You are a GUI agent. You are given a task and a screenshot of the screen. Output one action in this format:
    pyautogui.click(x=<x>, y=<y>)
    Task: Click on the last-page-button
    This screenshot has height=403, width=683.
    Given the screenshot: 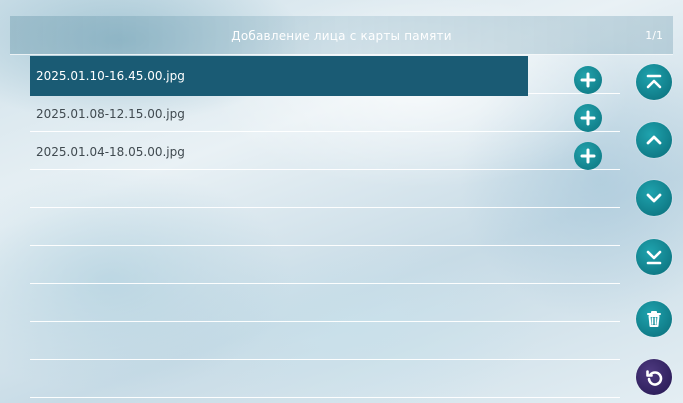 What is the action you would take?
    pyautogui.click(x=654, y=257)
    